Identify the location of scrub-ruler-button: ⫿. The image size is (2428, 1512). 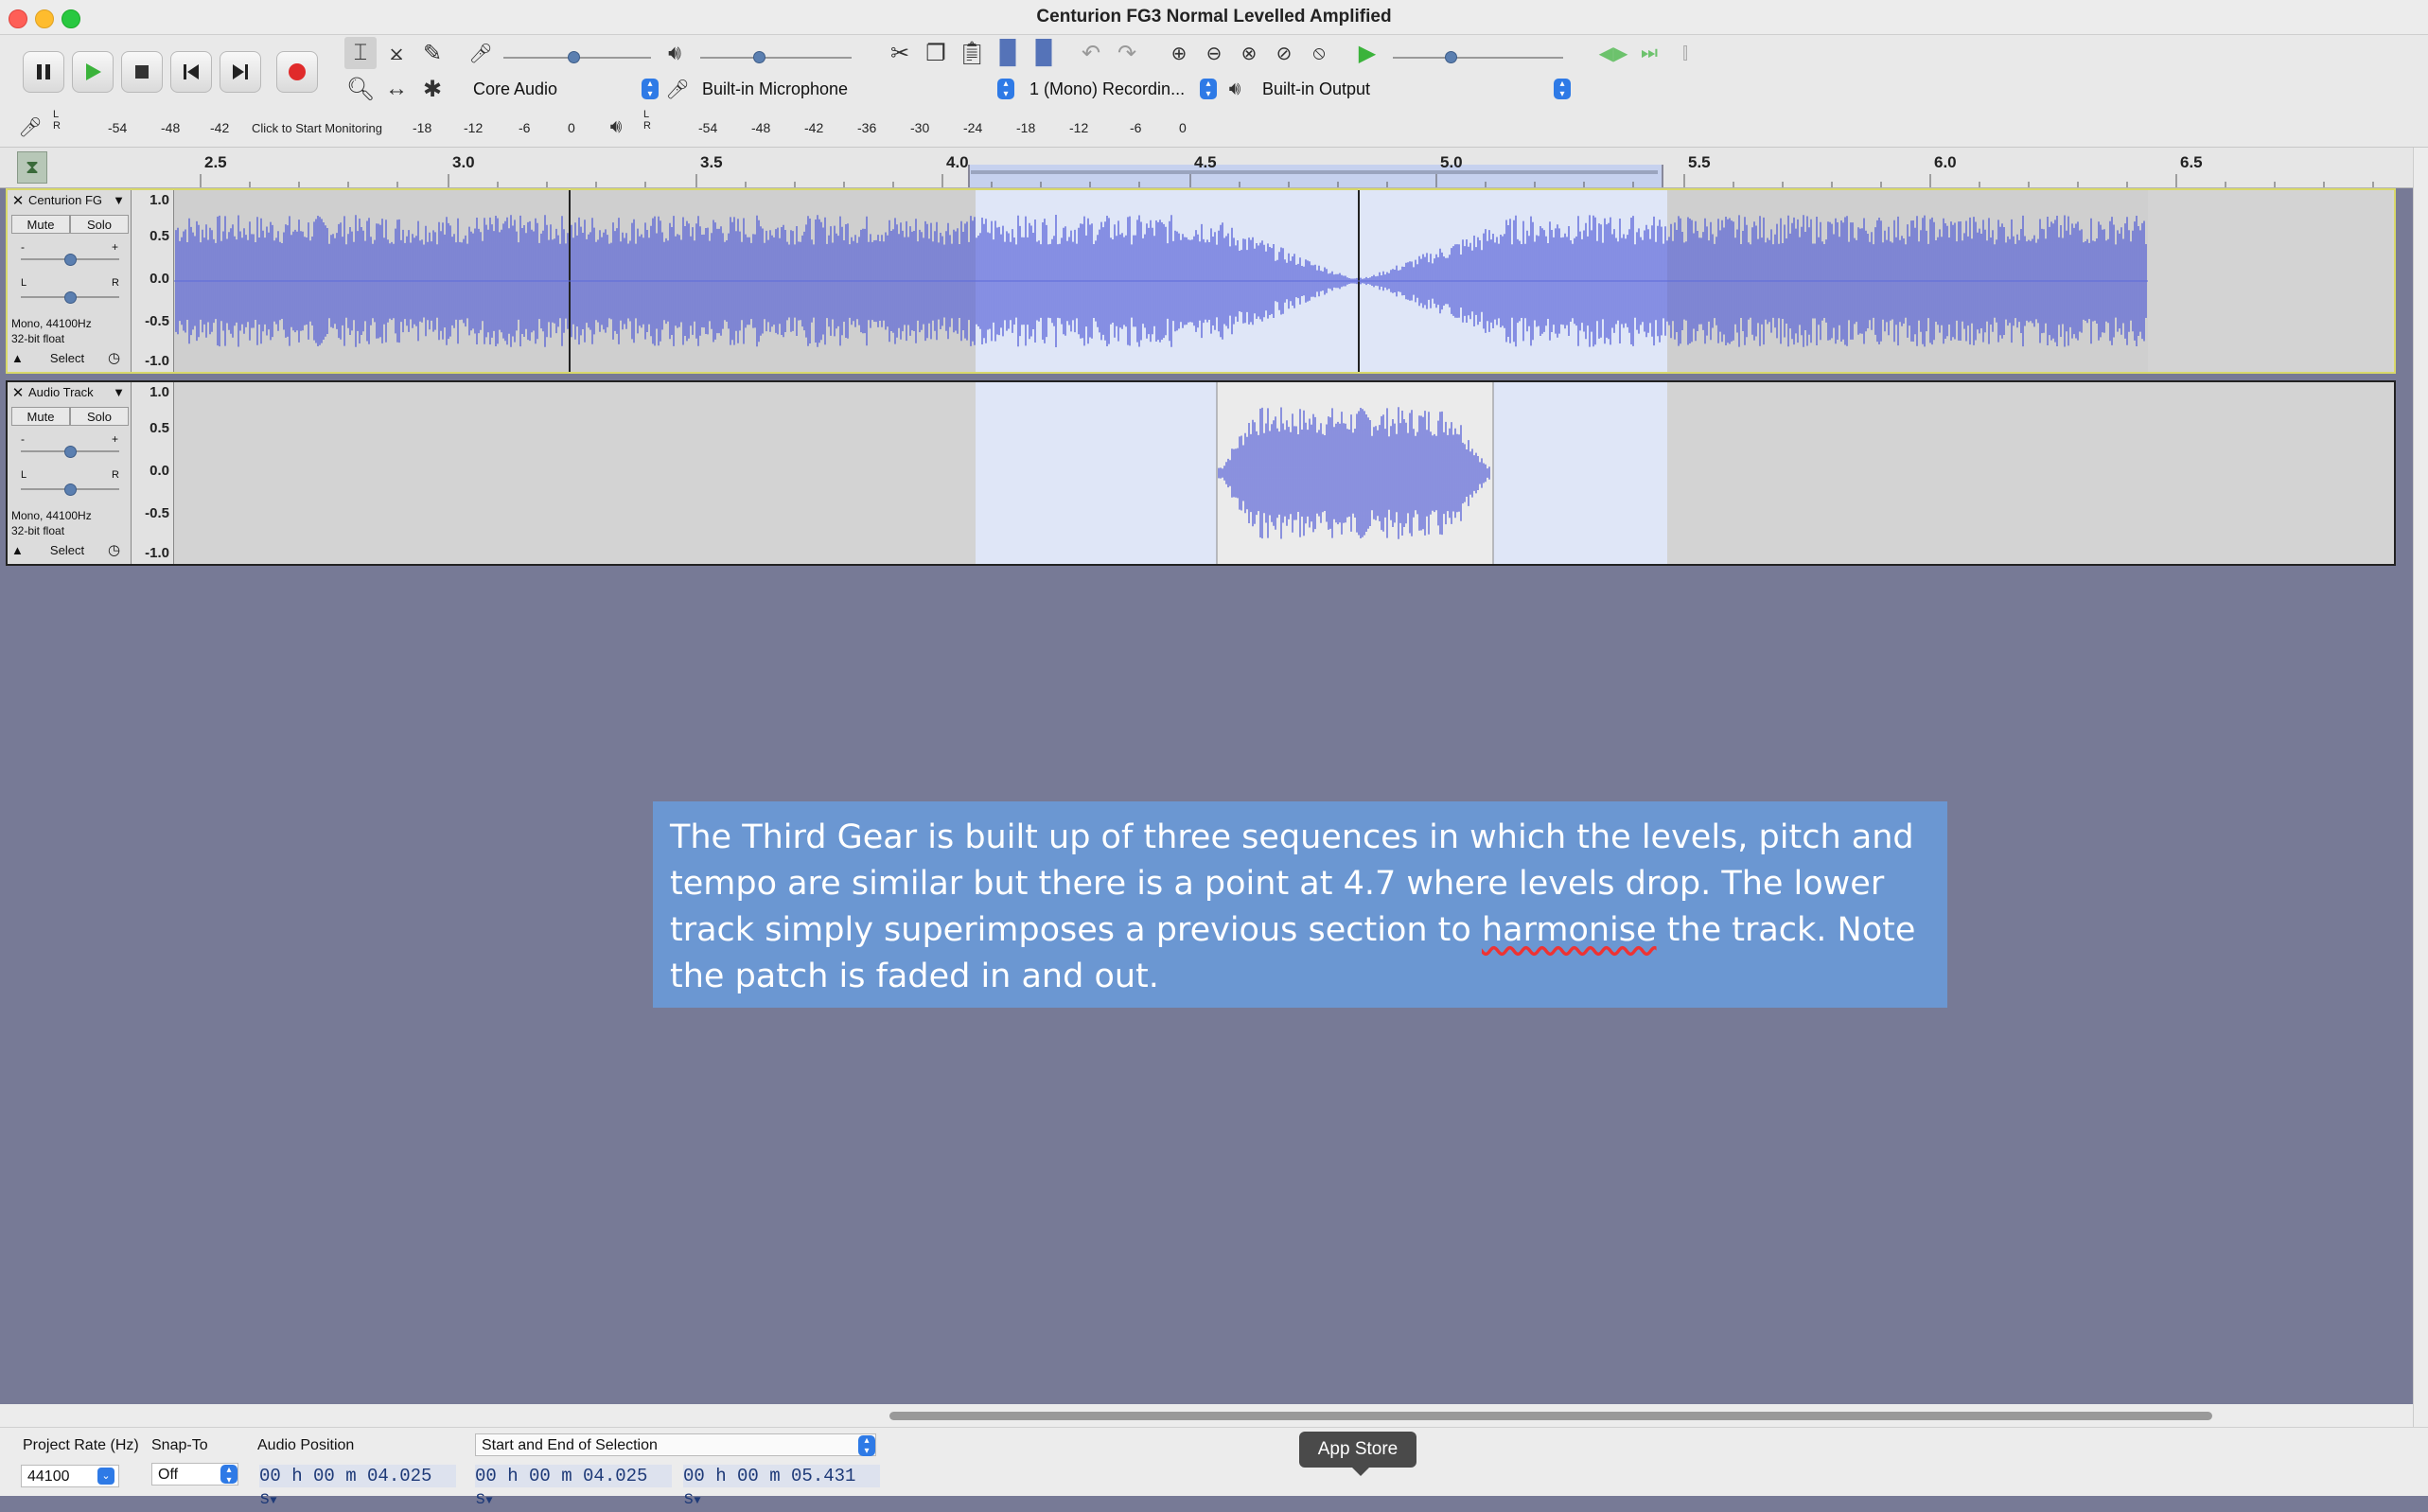
(1685, 53).